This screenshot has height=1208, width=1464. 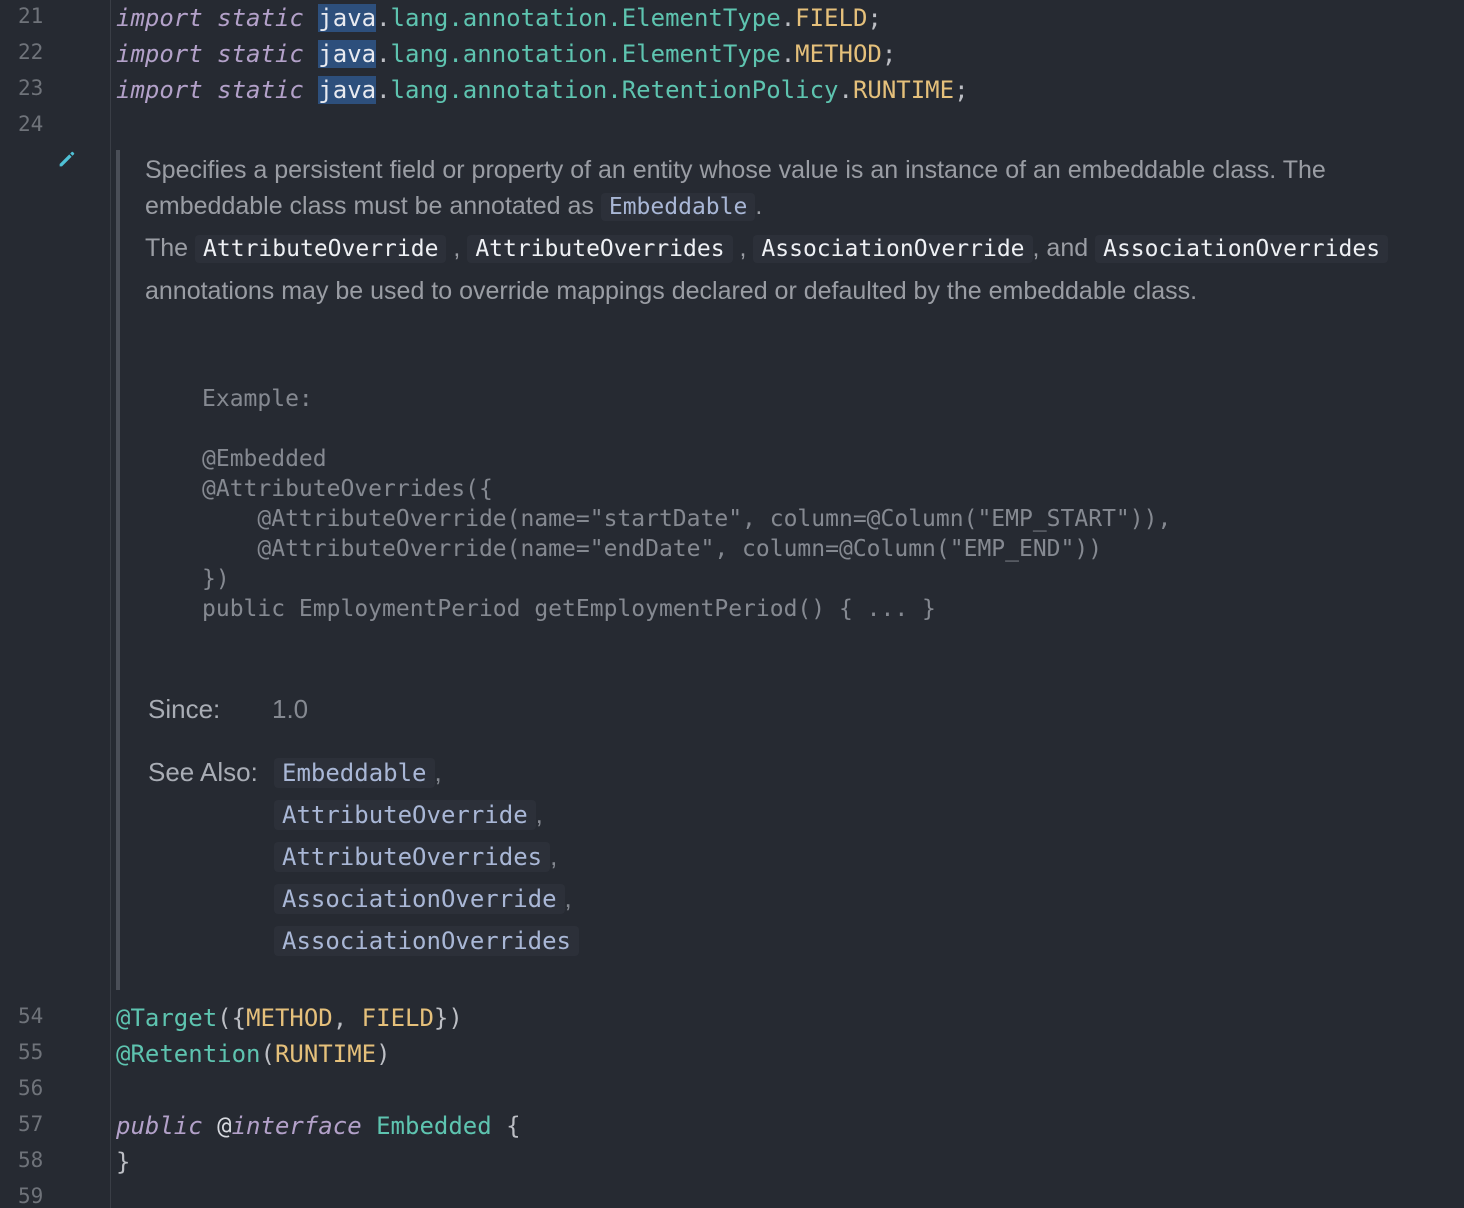 I want to click on link-association-overrides: AssociationOverrides, so click(x=426, y=941).